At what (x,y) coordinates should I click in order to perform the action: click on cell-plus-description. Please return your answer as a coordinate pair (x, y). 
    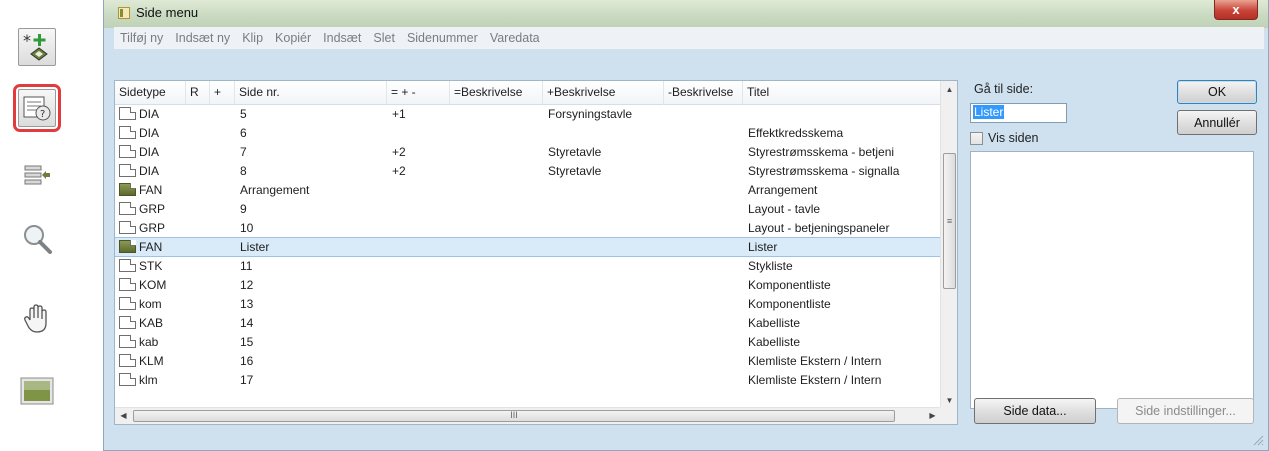
    Looking at the image, I should click on (605, 266).